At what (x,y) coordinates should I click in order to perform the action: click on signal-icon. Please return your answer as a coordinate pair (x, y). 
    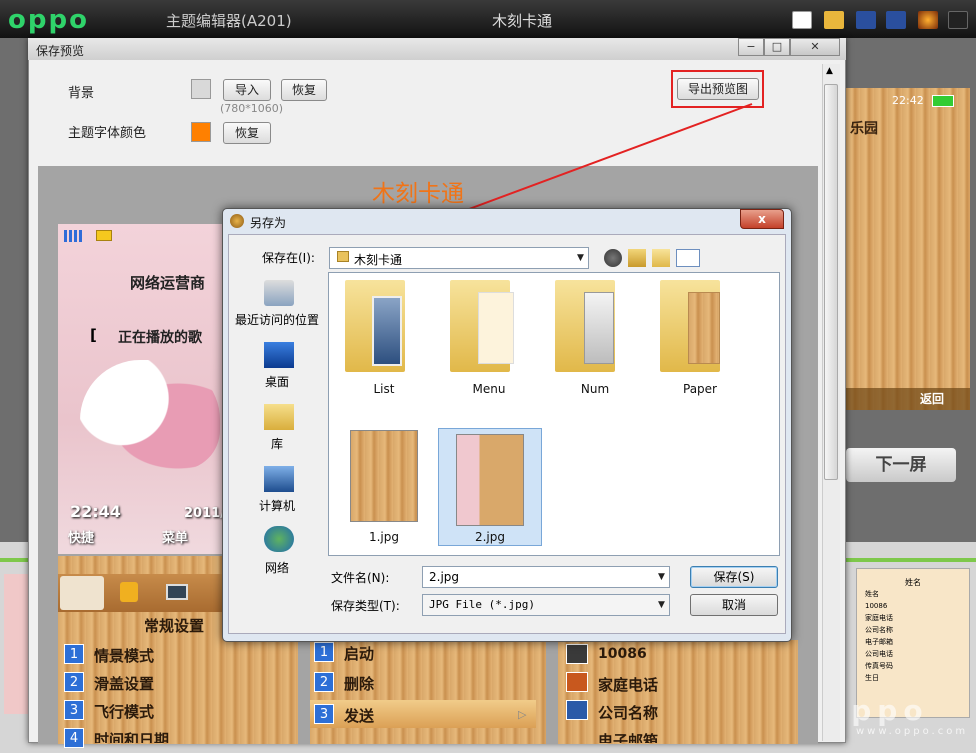
    Looking at the image, I should click on (74, 236).